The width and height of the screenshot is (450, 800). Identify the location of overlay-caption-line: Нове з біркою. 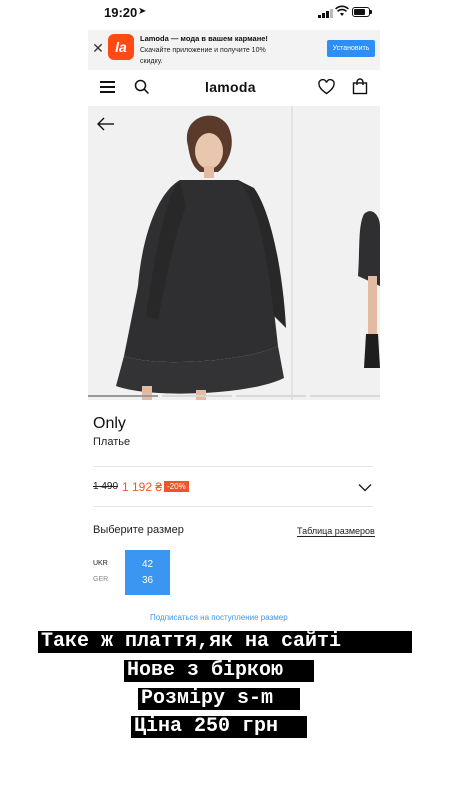
(219, 671).